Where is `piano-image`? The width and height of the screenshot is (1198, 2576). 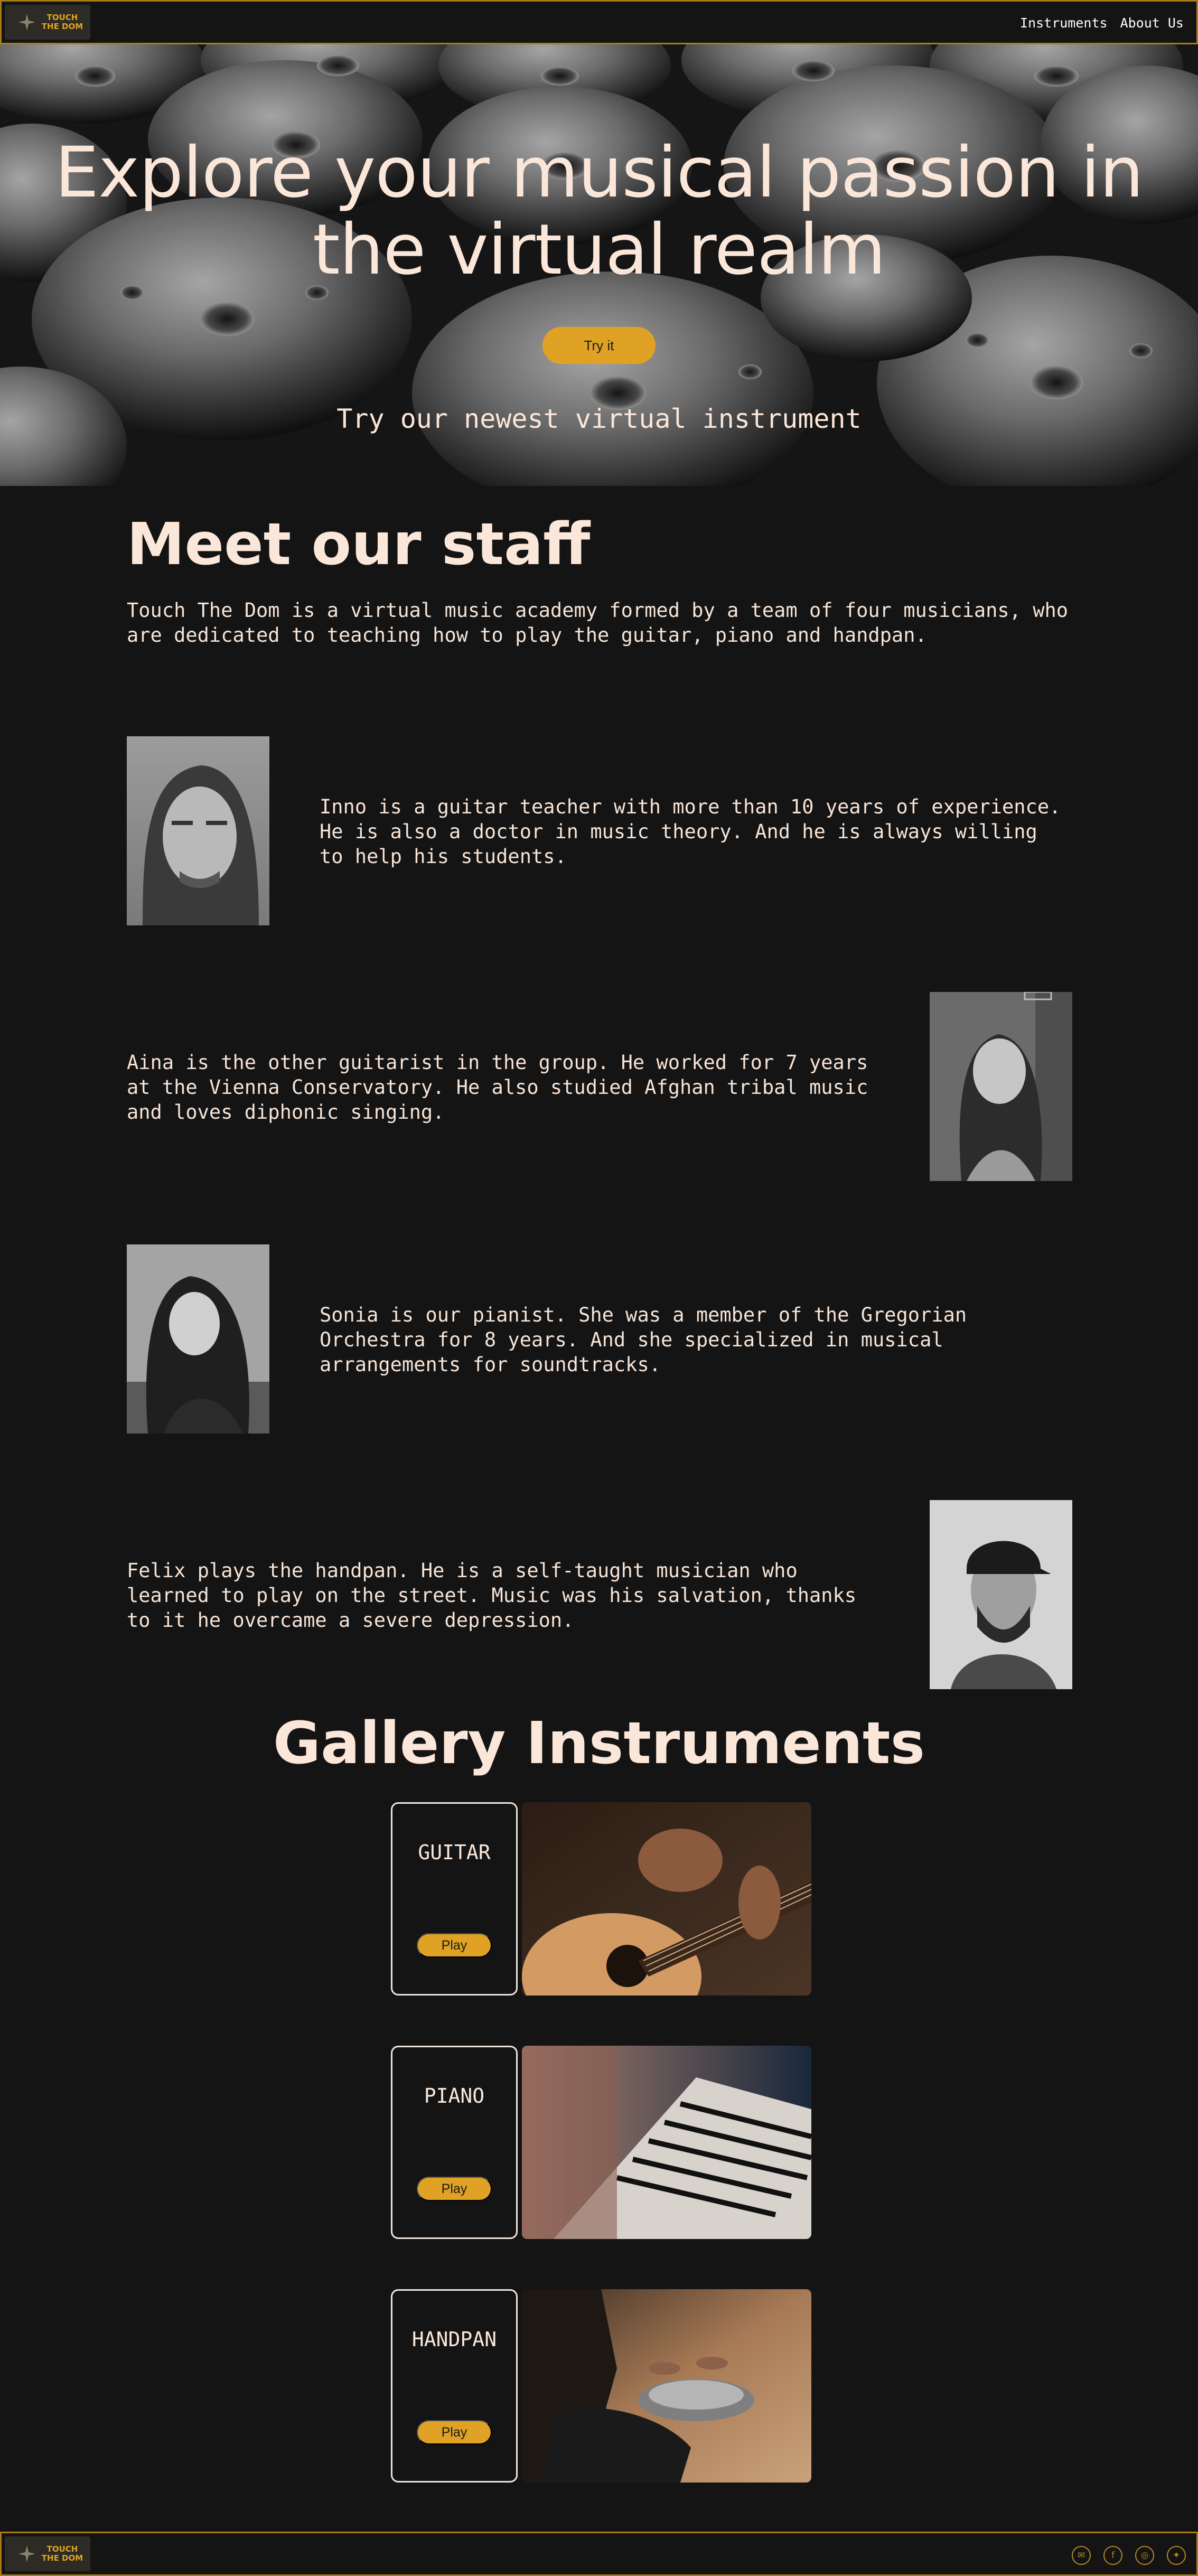 piano-image is located at coordinates (666, 2142).